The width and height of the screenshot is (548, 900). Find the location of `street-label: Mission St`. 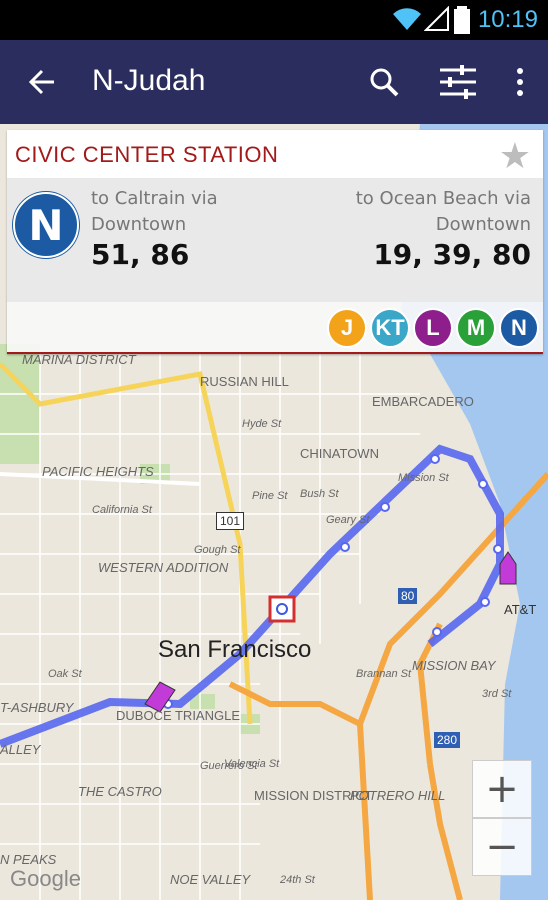

street-label: Mission St is located at coordinates (423, 478).